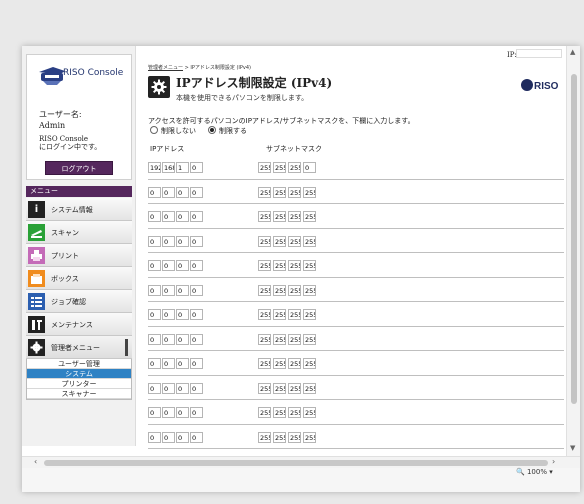 Image resolution: width=584 pixels, height=504 pixels. What do you see at coordinates (79, 364) in the screenshot?
I see `submenu-item-user-management: ユーザー管理` at bounding box center [79, 364].